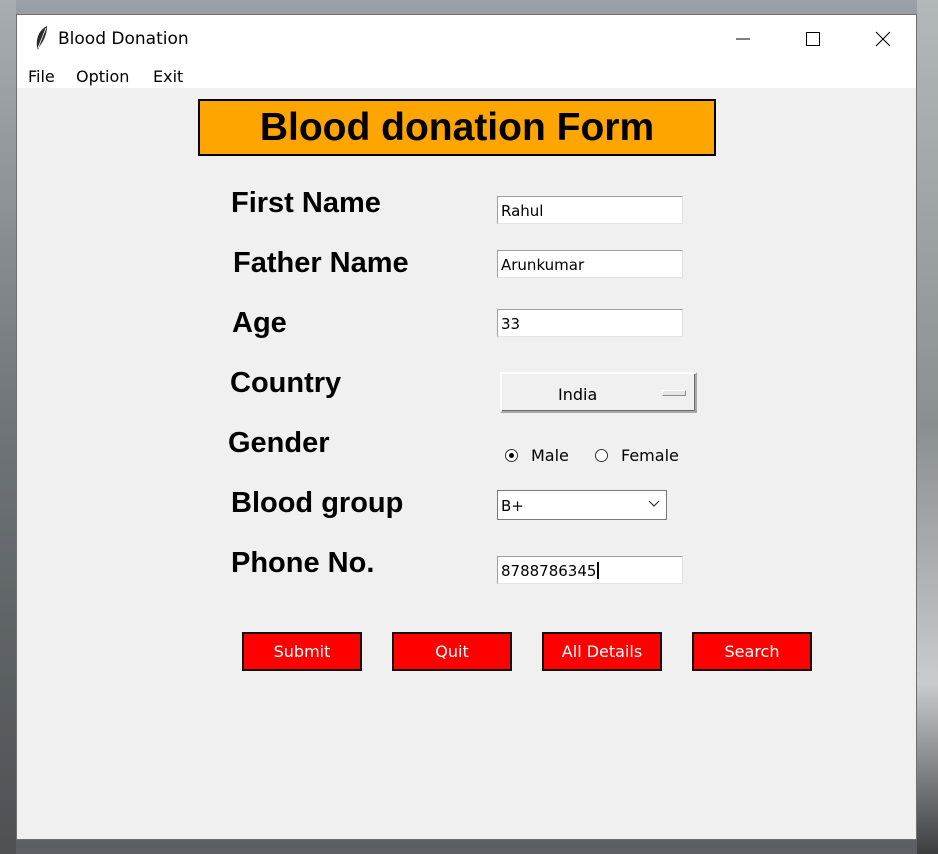  Describe the element at coordinates (41, 76) in the screenshot. I see `menu-file: File` at that location.